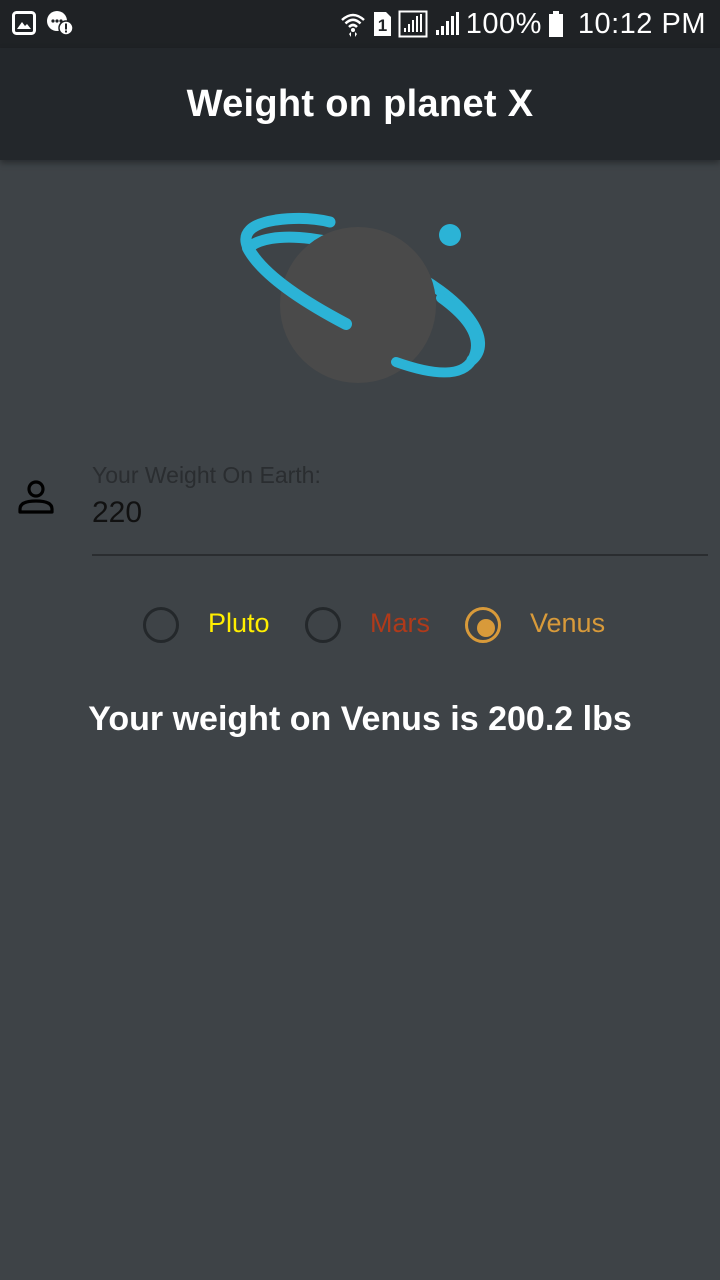  What do you see at coordinates (641, 23) in the screenshot?
I see `clock: 10:12 PM` at bounding box center [641, 23].